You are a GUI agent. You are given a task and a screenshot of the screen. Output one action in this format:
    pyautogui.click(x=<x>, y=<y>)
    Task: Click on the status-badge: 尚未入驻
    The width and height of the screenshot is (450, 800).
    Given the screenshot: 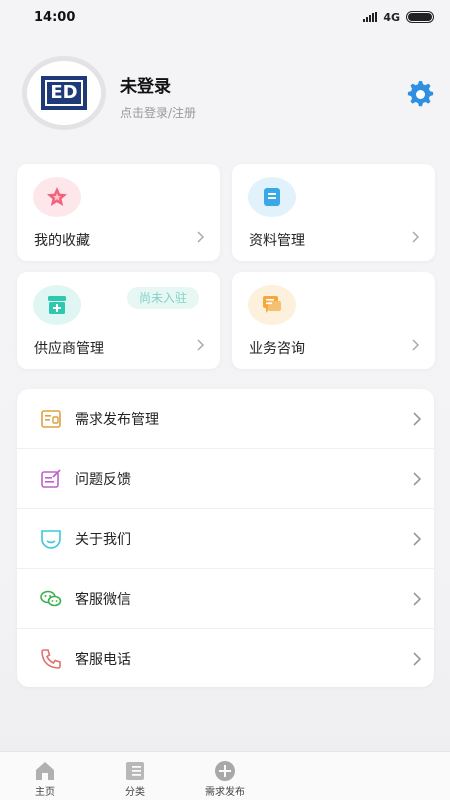 What is the action you would take?
    pyautogui.click(x=163, y=298)
    